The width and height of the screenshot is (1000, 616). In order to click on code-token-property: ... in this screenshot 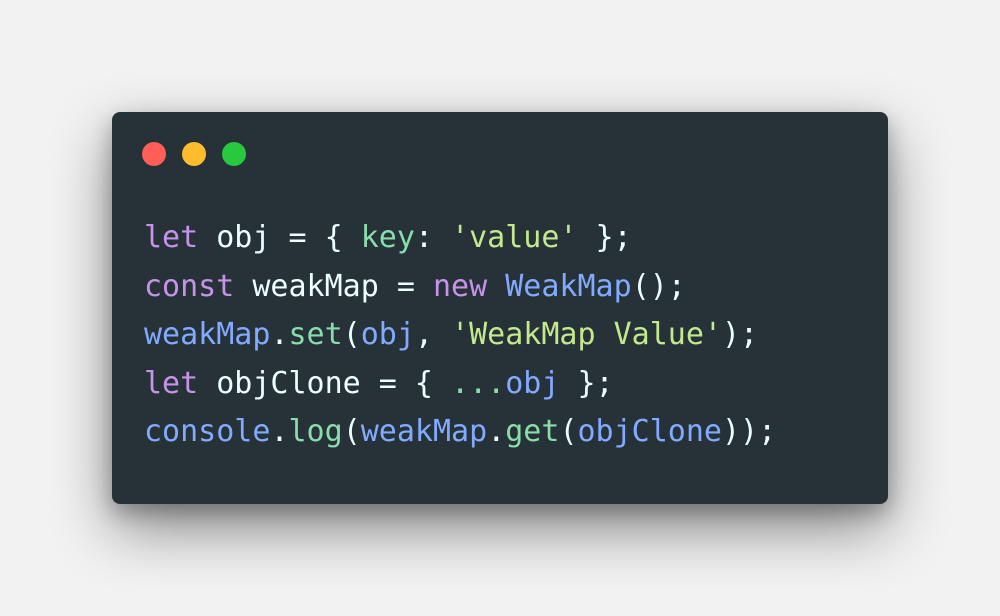, I will do `click(478, 383)`.